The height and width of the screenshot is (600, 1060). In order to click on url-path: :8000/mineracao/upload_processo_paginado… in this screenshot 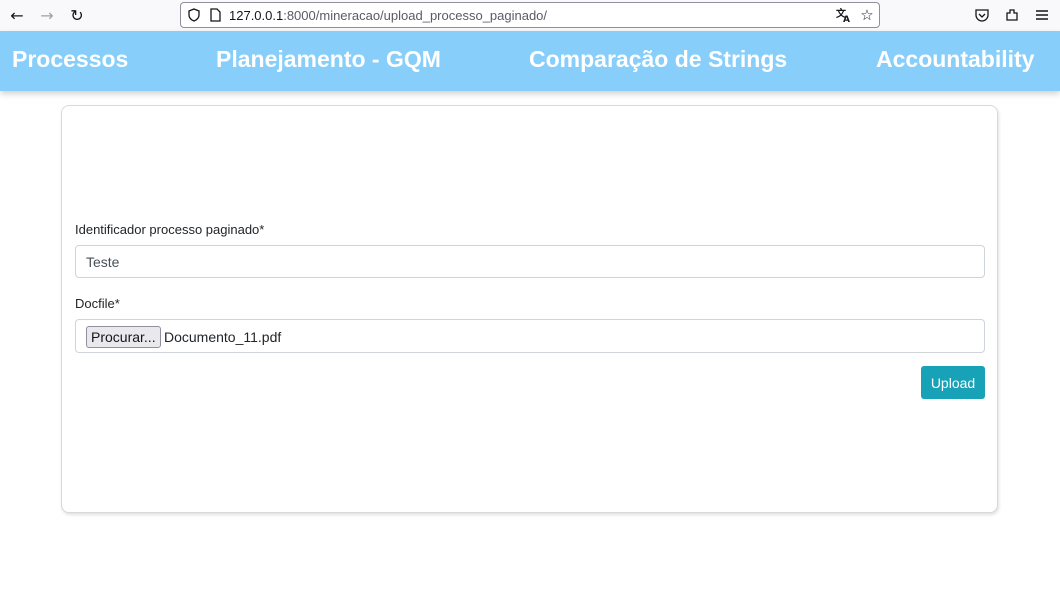, I will do `click(415, 15)`.